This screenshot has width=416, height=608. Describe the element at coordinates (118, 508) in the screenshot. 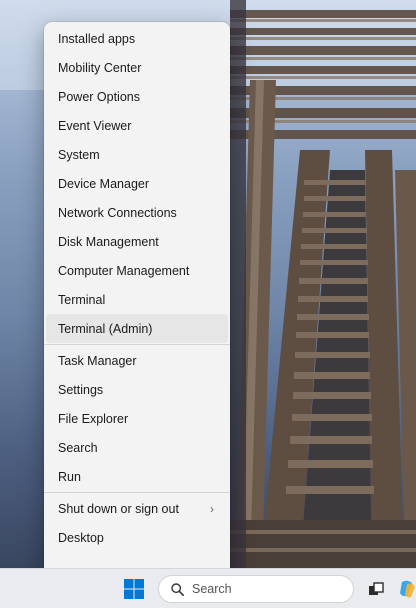

I see `menu-item-label: Shut down or sign out` at that location.